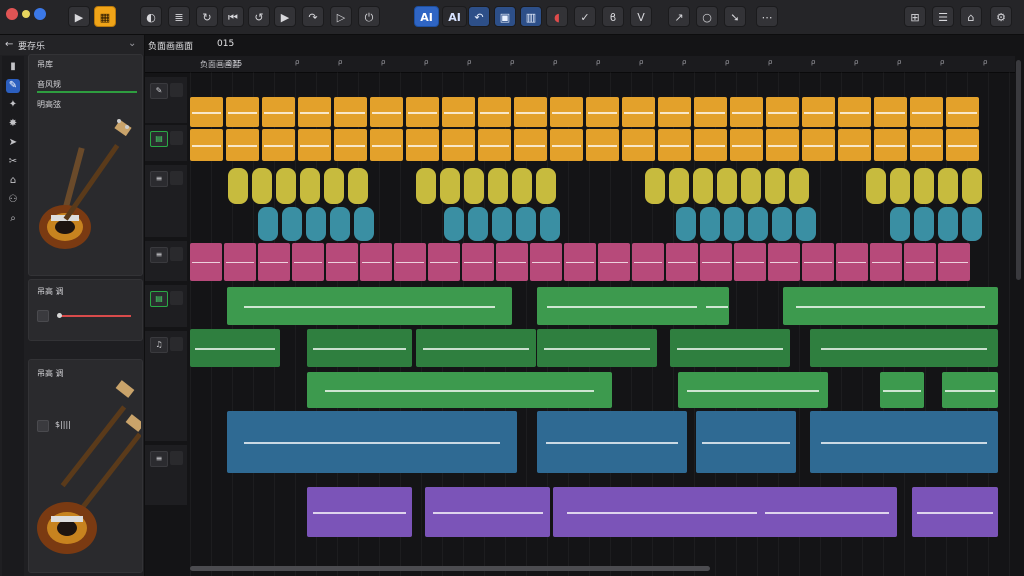  What do you see at coordinates (557, 16) in the screenshot?
I see `record-button: ◖` at bounding box center [557, 16].